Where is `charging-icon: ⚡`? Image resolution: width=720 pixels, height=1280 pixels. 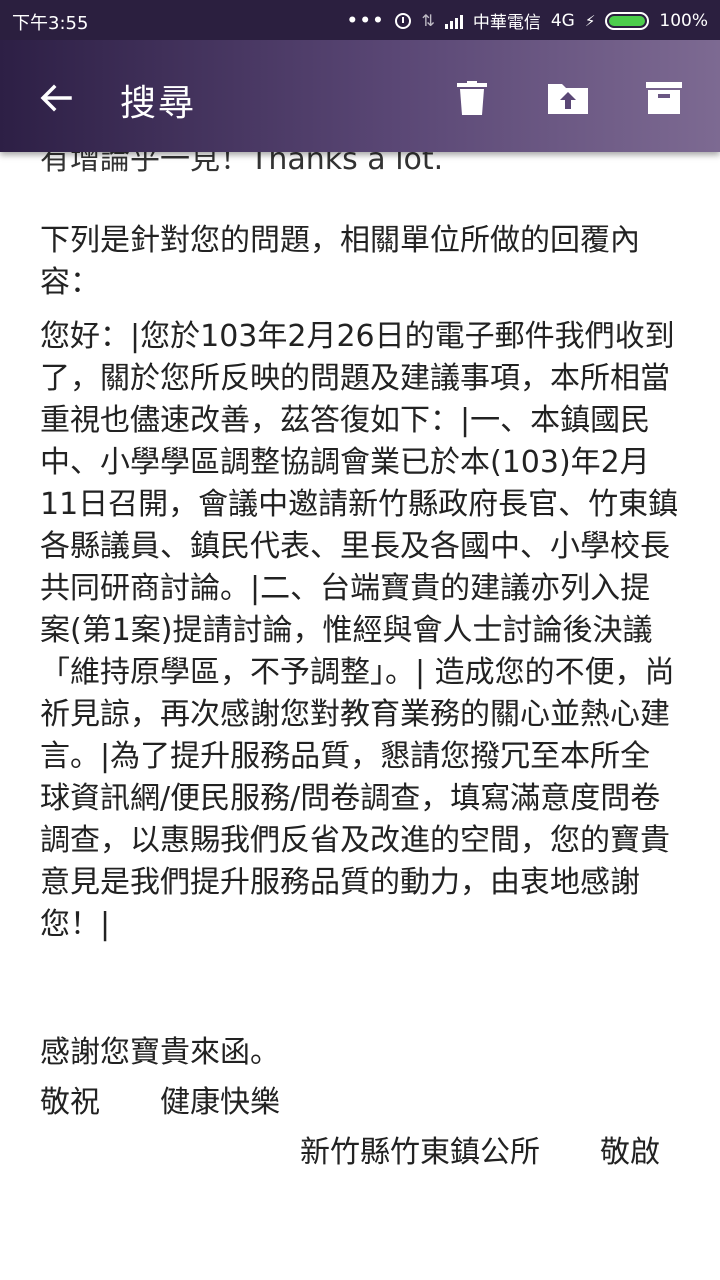
charging-icon: ⚡ is located at coordinates (590, 20).